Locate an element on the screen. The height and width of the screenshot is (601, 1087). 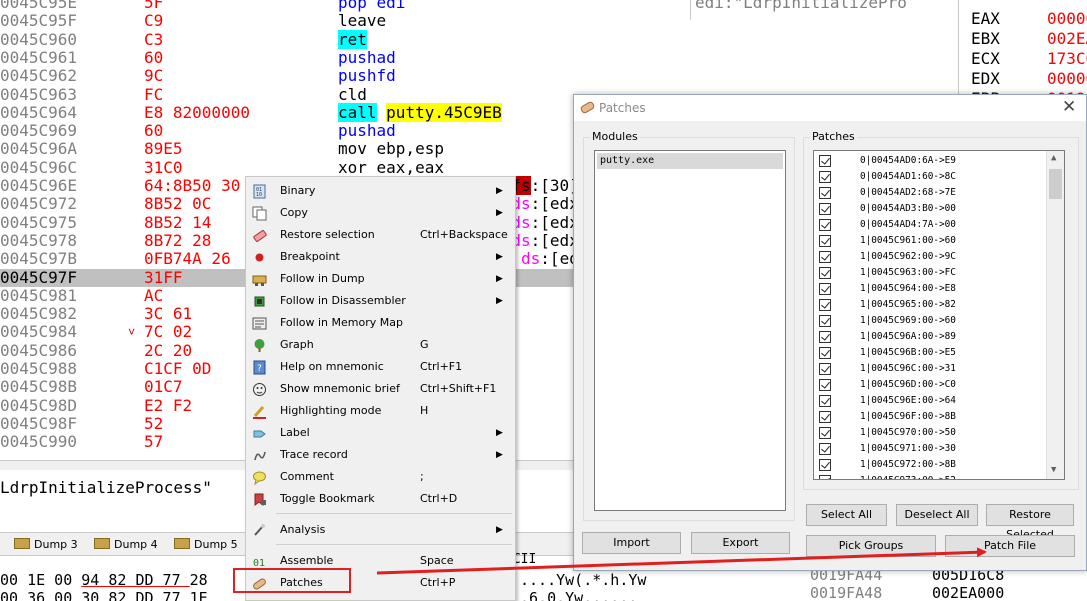
registers-panel: EAX00000EBX002EAECX173C0EDX00000EBP0019F is located at coordinates (1022, 54).